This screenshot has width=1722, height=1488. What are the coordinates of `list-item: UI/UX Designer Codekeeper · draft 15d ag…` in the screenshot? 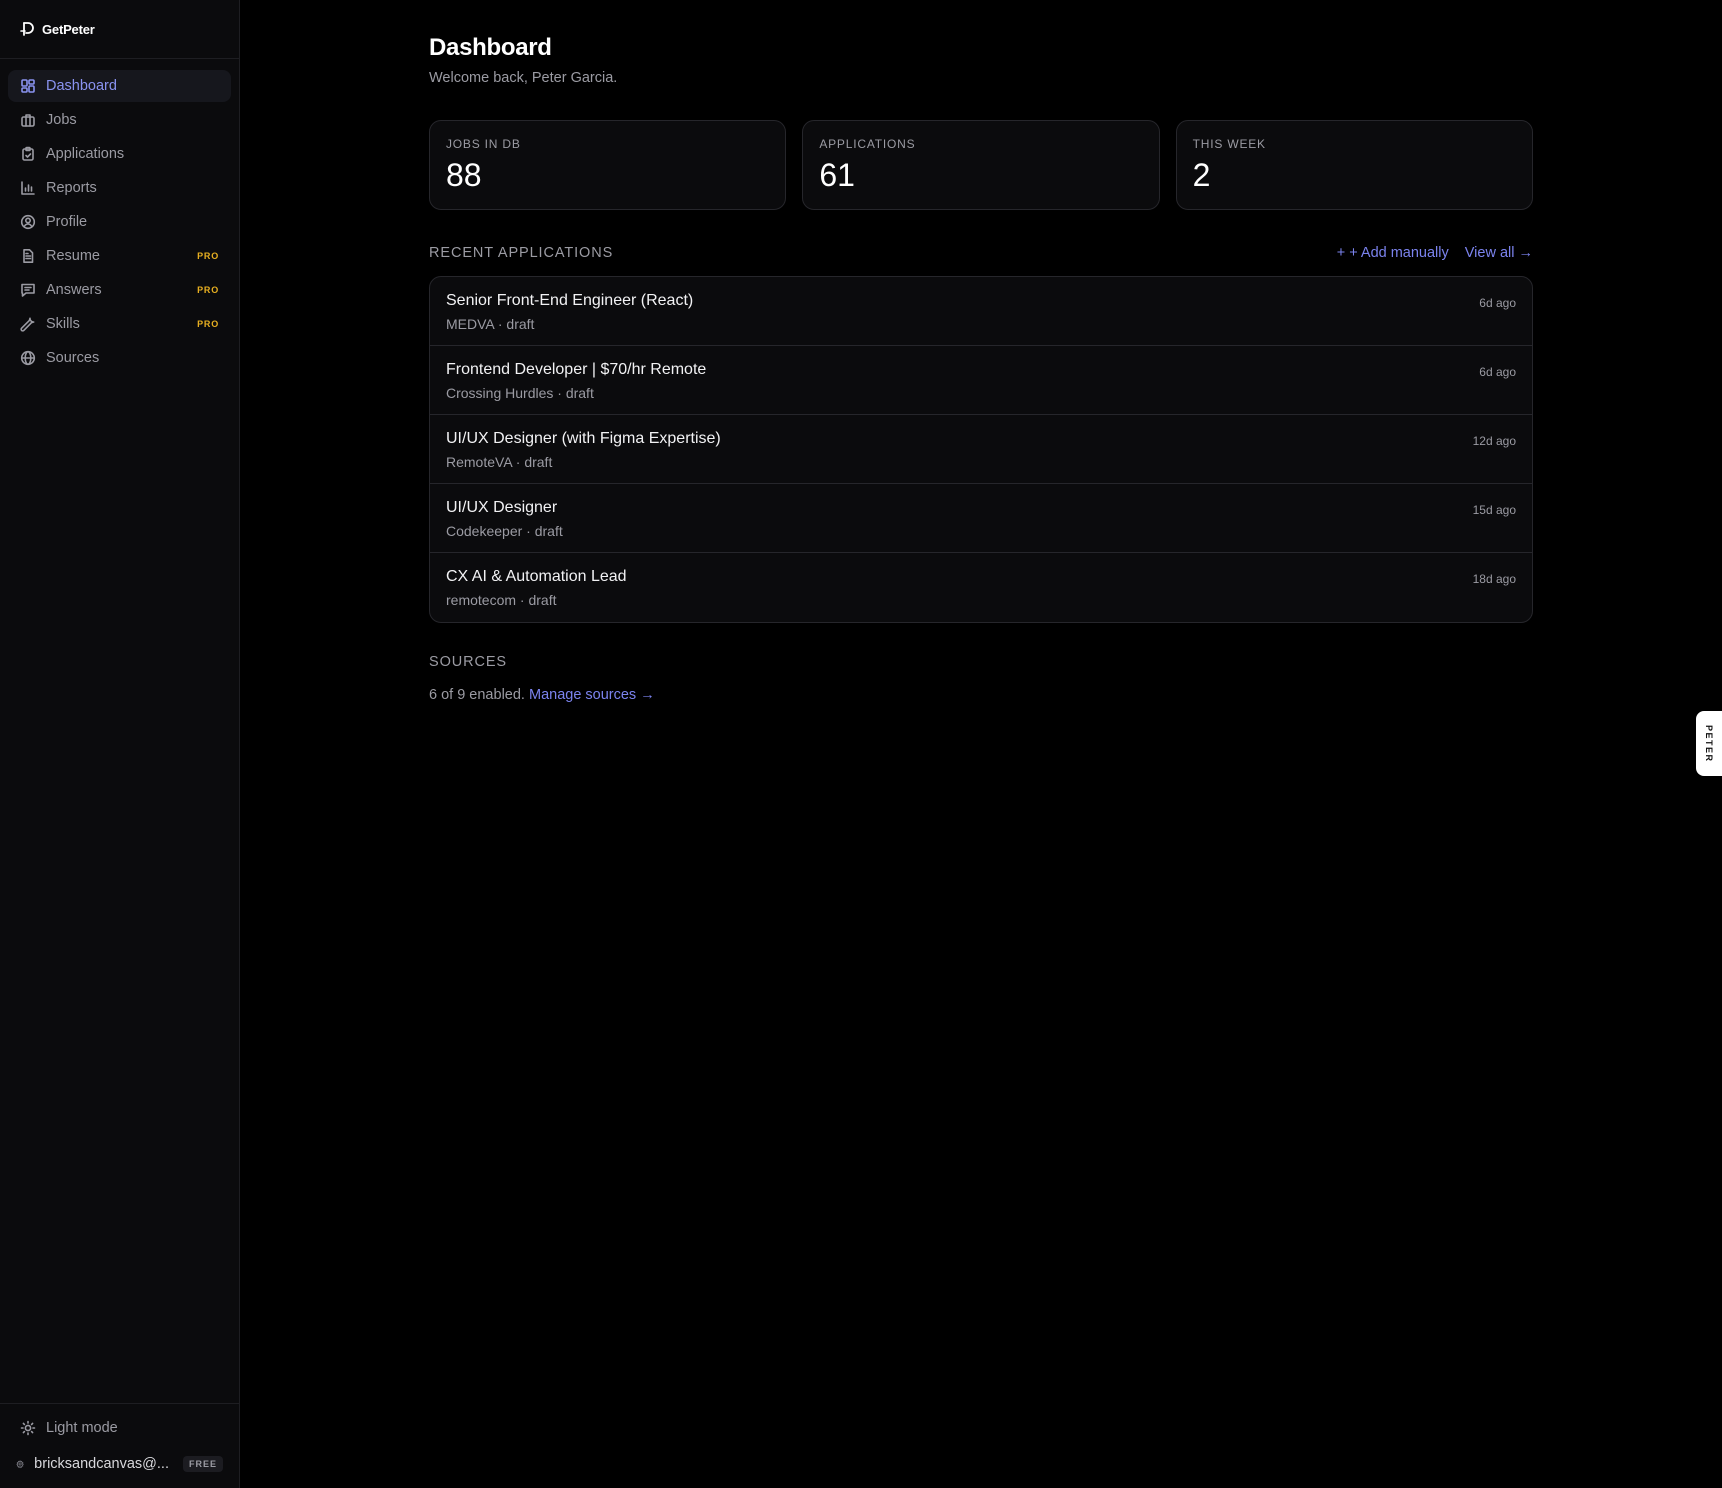 It's located at (981, 518).